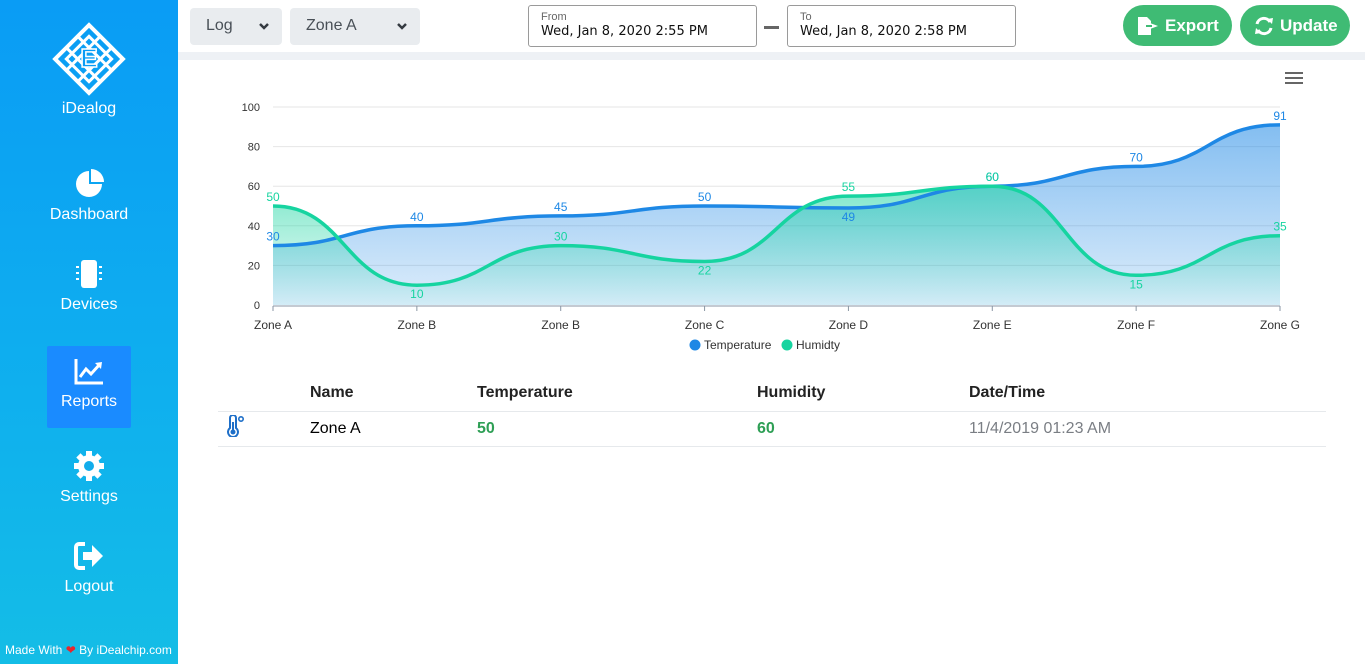 The width and height of the screenshot is (1365, 664). I want to click on from-date-field: From Wed, Jan 8, 2020 2:55 PM, so click(642, 26).